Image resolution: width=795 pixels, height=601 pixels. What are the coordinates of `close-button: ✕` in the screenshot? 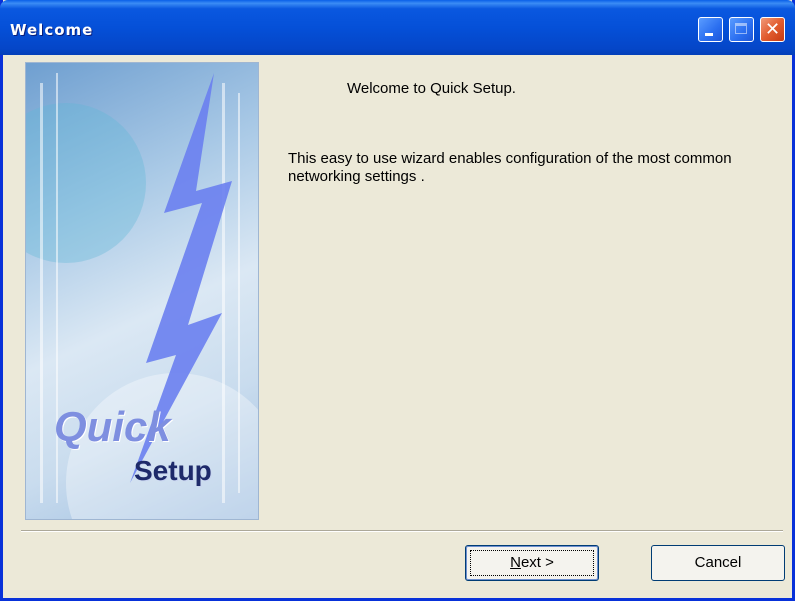 It's located at (772, 29).